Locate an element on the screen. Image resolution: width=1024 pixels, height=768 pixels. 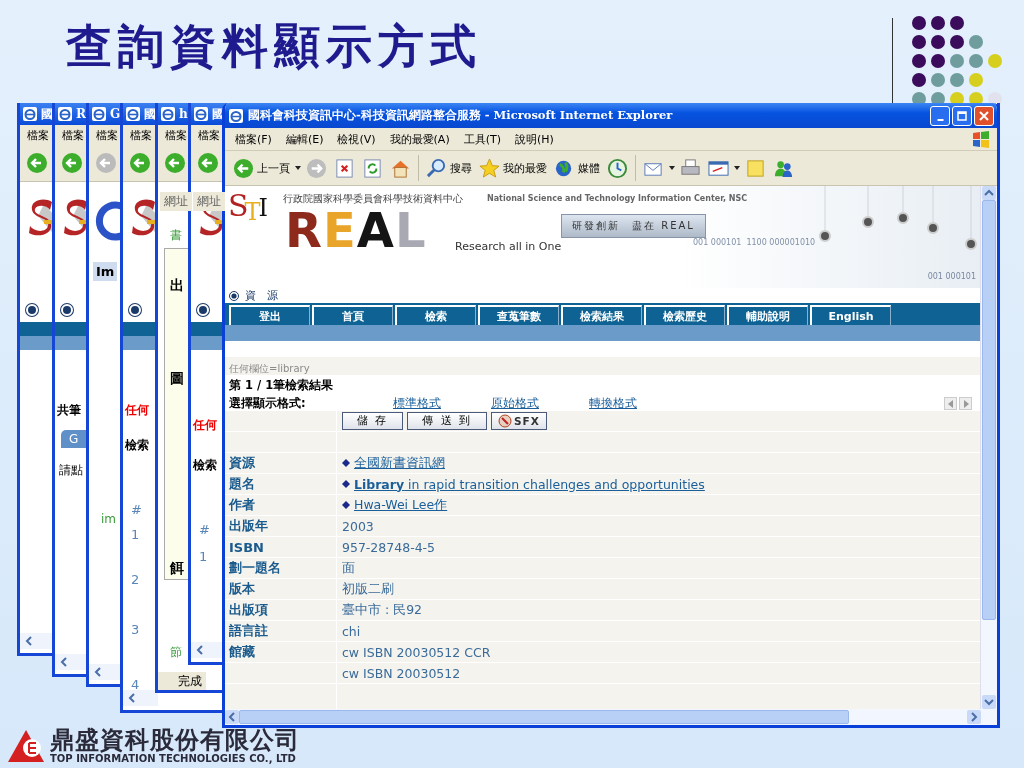
slide-title: 查詢資料顯示方式 is located at coordinates (274, 46).